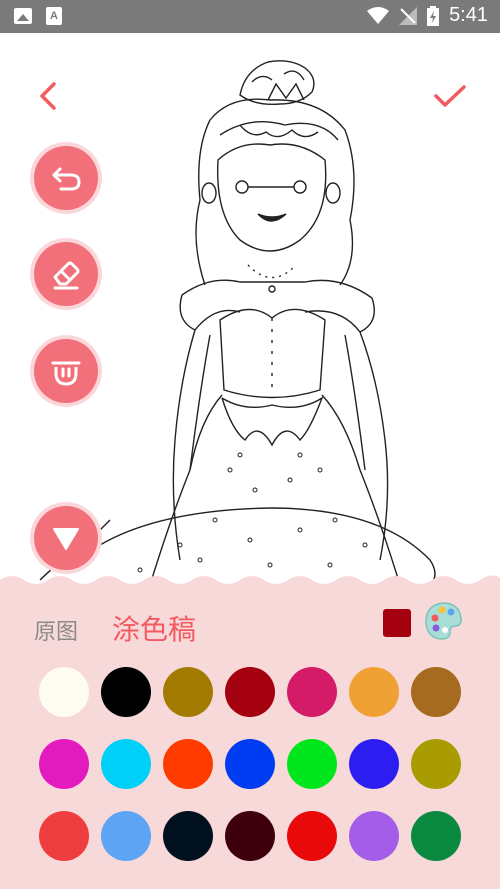  I want to click on mode-tabs: 原图 涂色稿, so click(115, 628).